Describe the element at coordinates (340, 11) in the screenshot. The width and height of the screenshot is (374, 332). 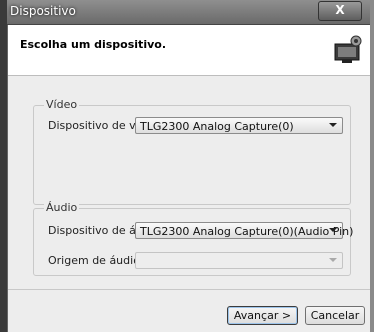
I see `close-button: X` at that location.